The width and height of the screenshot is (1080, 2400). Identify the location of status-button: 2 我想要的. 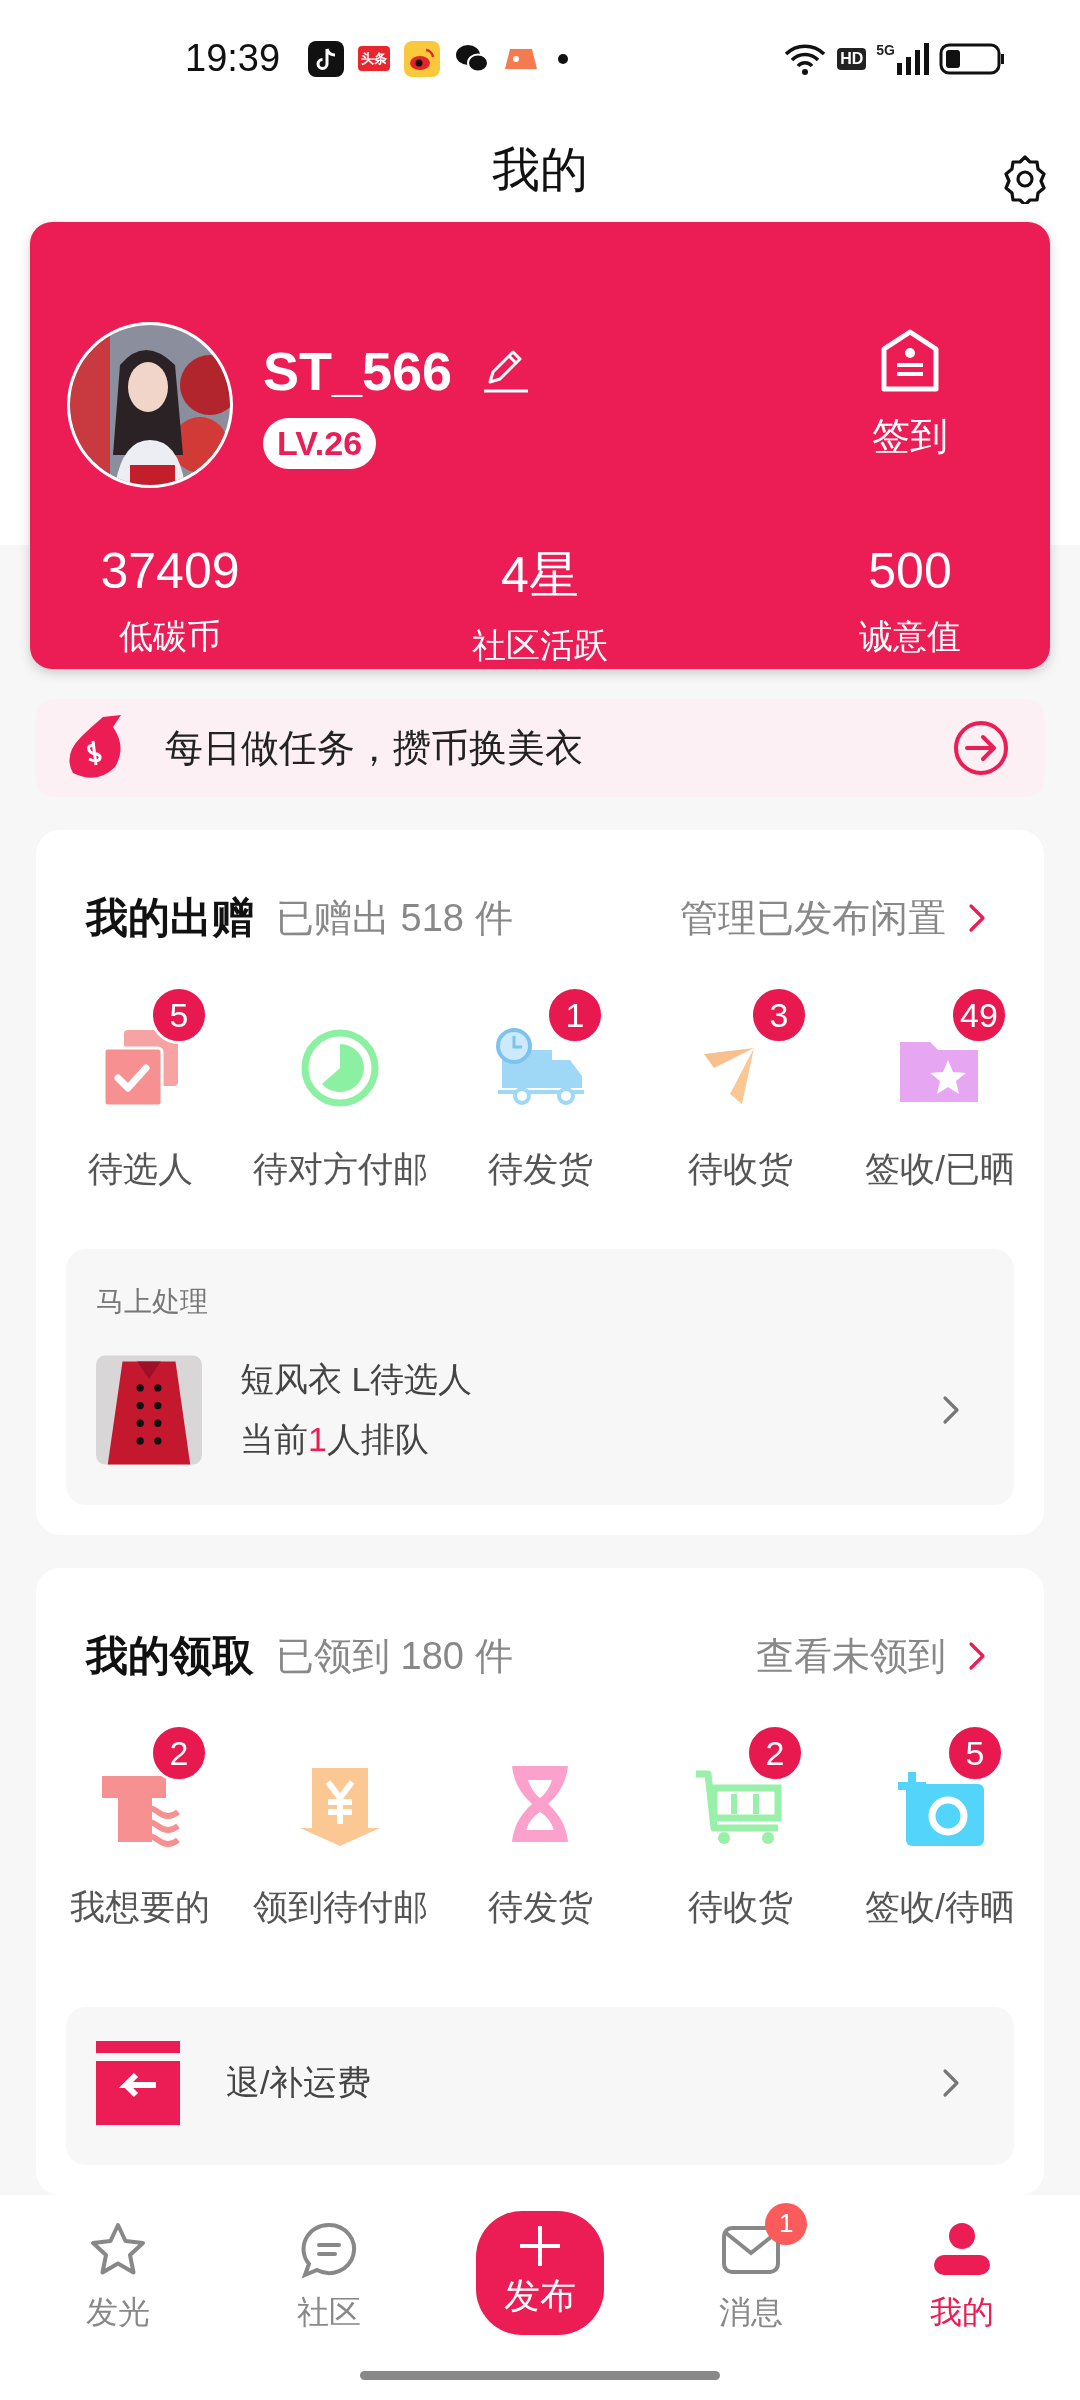
(140, 1825).